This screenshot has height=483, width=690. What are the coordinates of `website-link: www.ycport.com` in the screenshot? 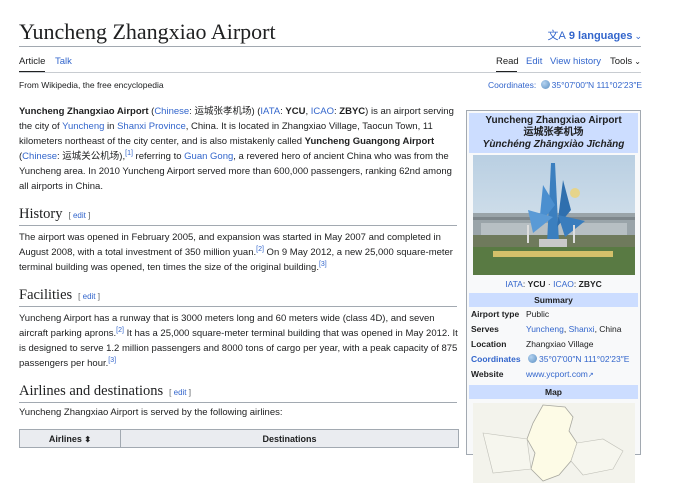 It's located at (557, 374).